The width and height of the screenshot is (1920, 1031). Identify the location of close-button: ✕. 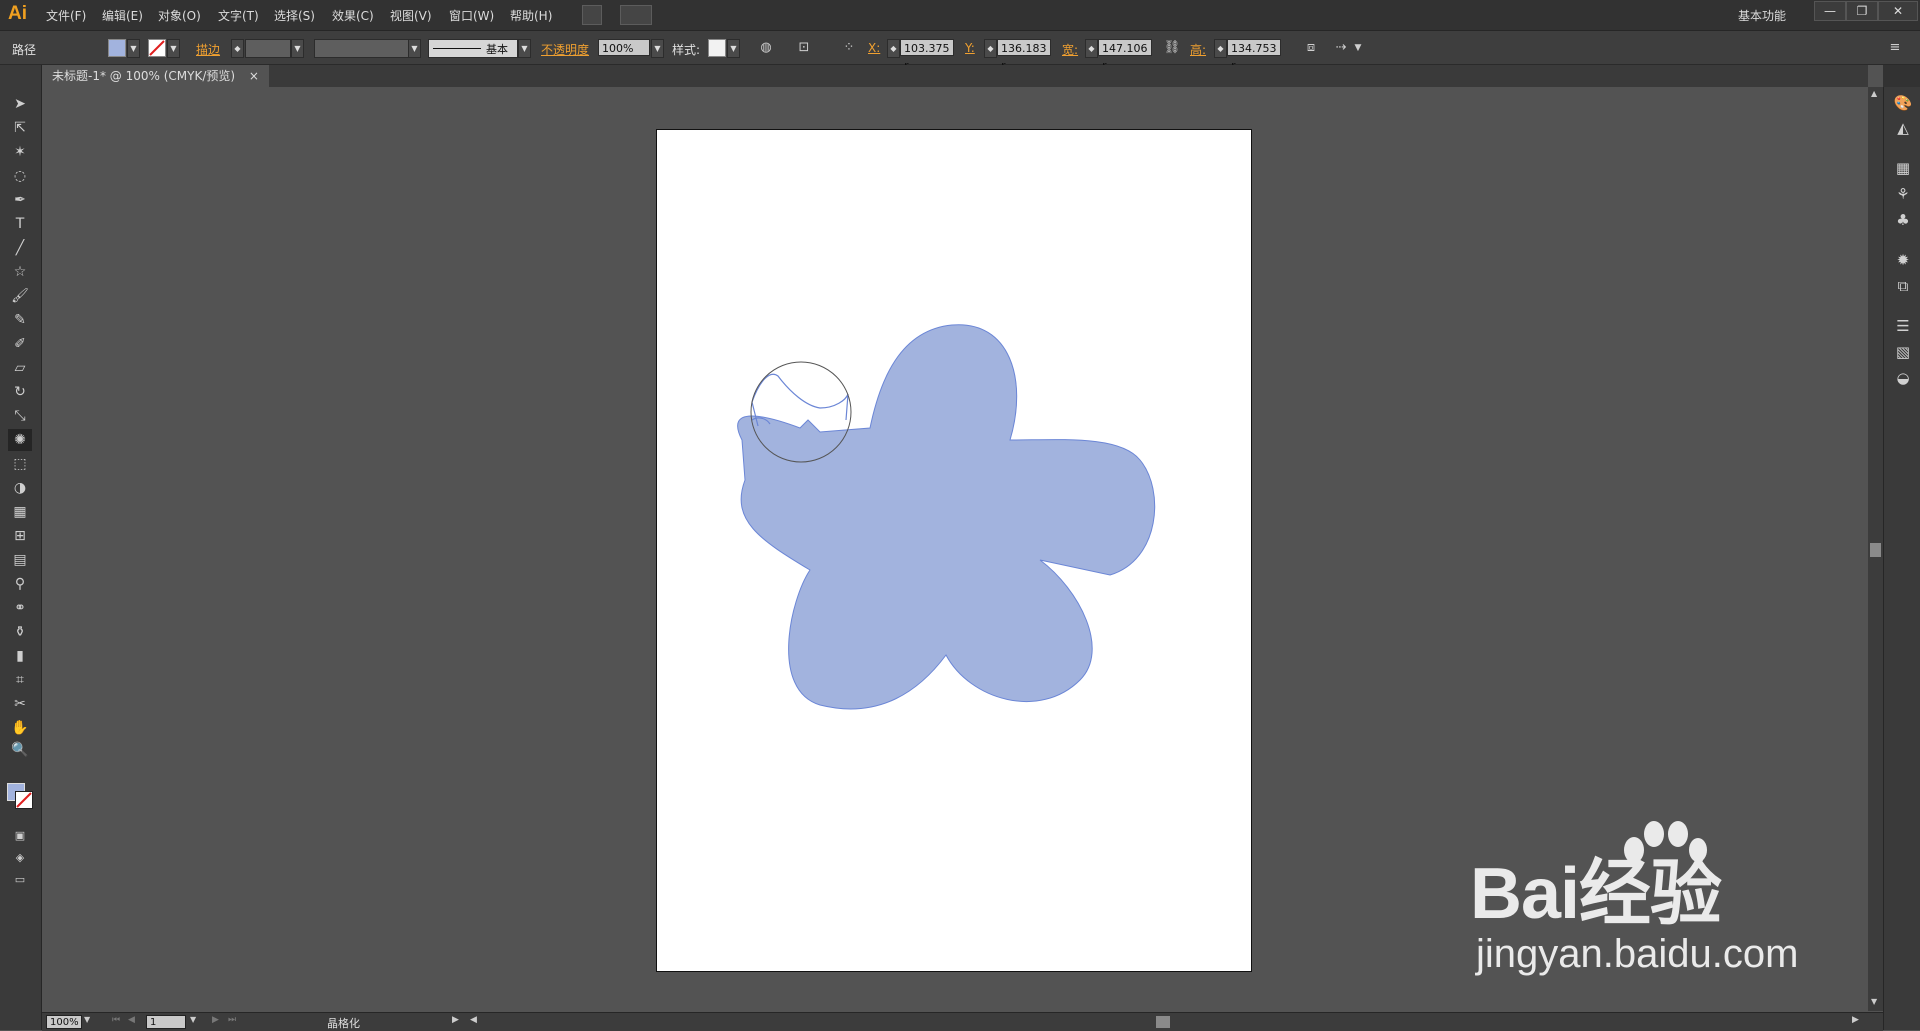
(1898, 11).